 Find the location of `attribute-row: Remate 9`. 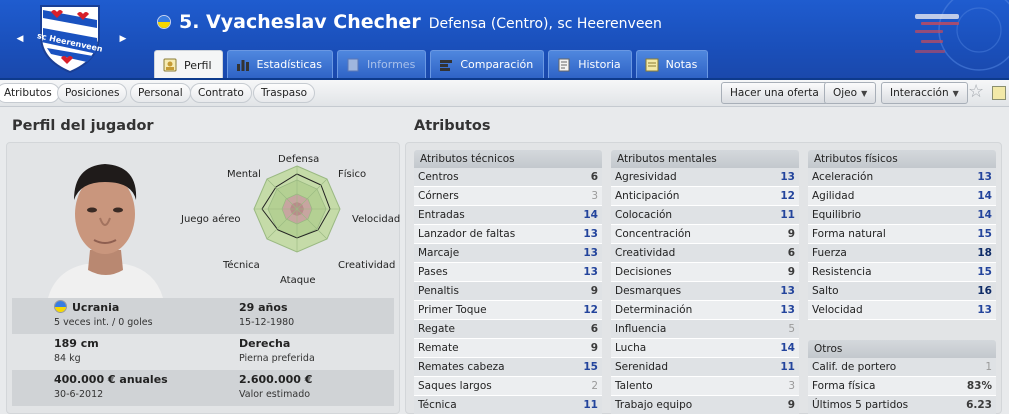

attribute-row: Remate 9 is located at coordinates (508, 348).